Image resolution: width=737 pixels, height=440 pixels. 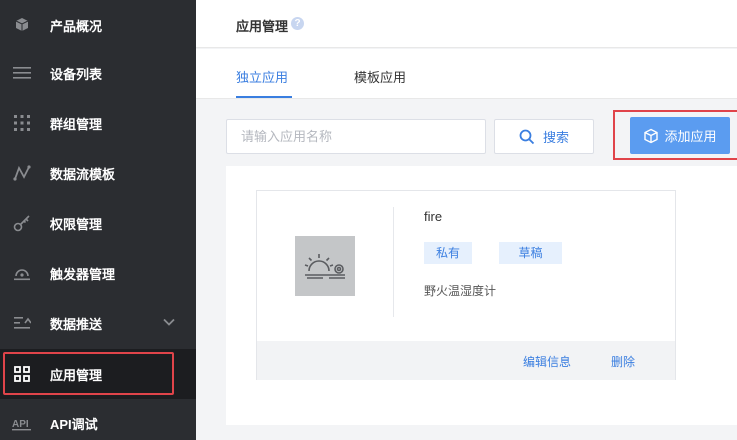 I want to click on card-divider, so click(x=393, y=262).